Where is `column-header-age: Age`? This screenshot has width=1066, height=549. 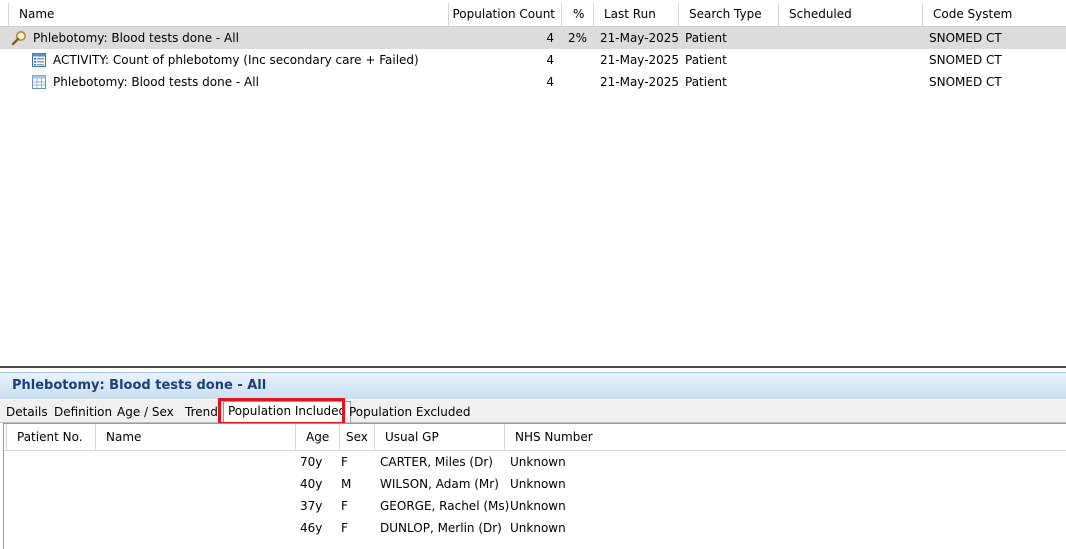 column-header-age: Age is located at coordinates (317, 437).